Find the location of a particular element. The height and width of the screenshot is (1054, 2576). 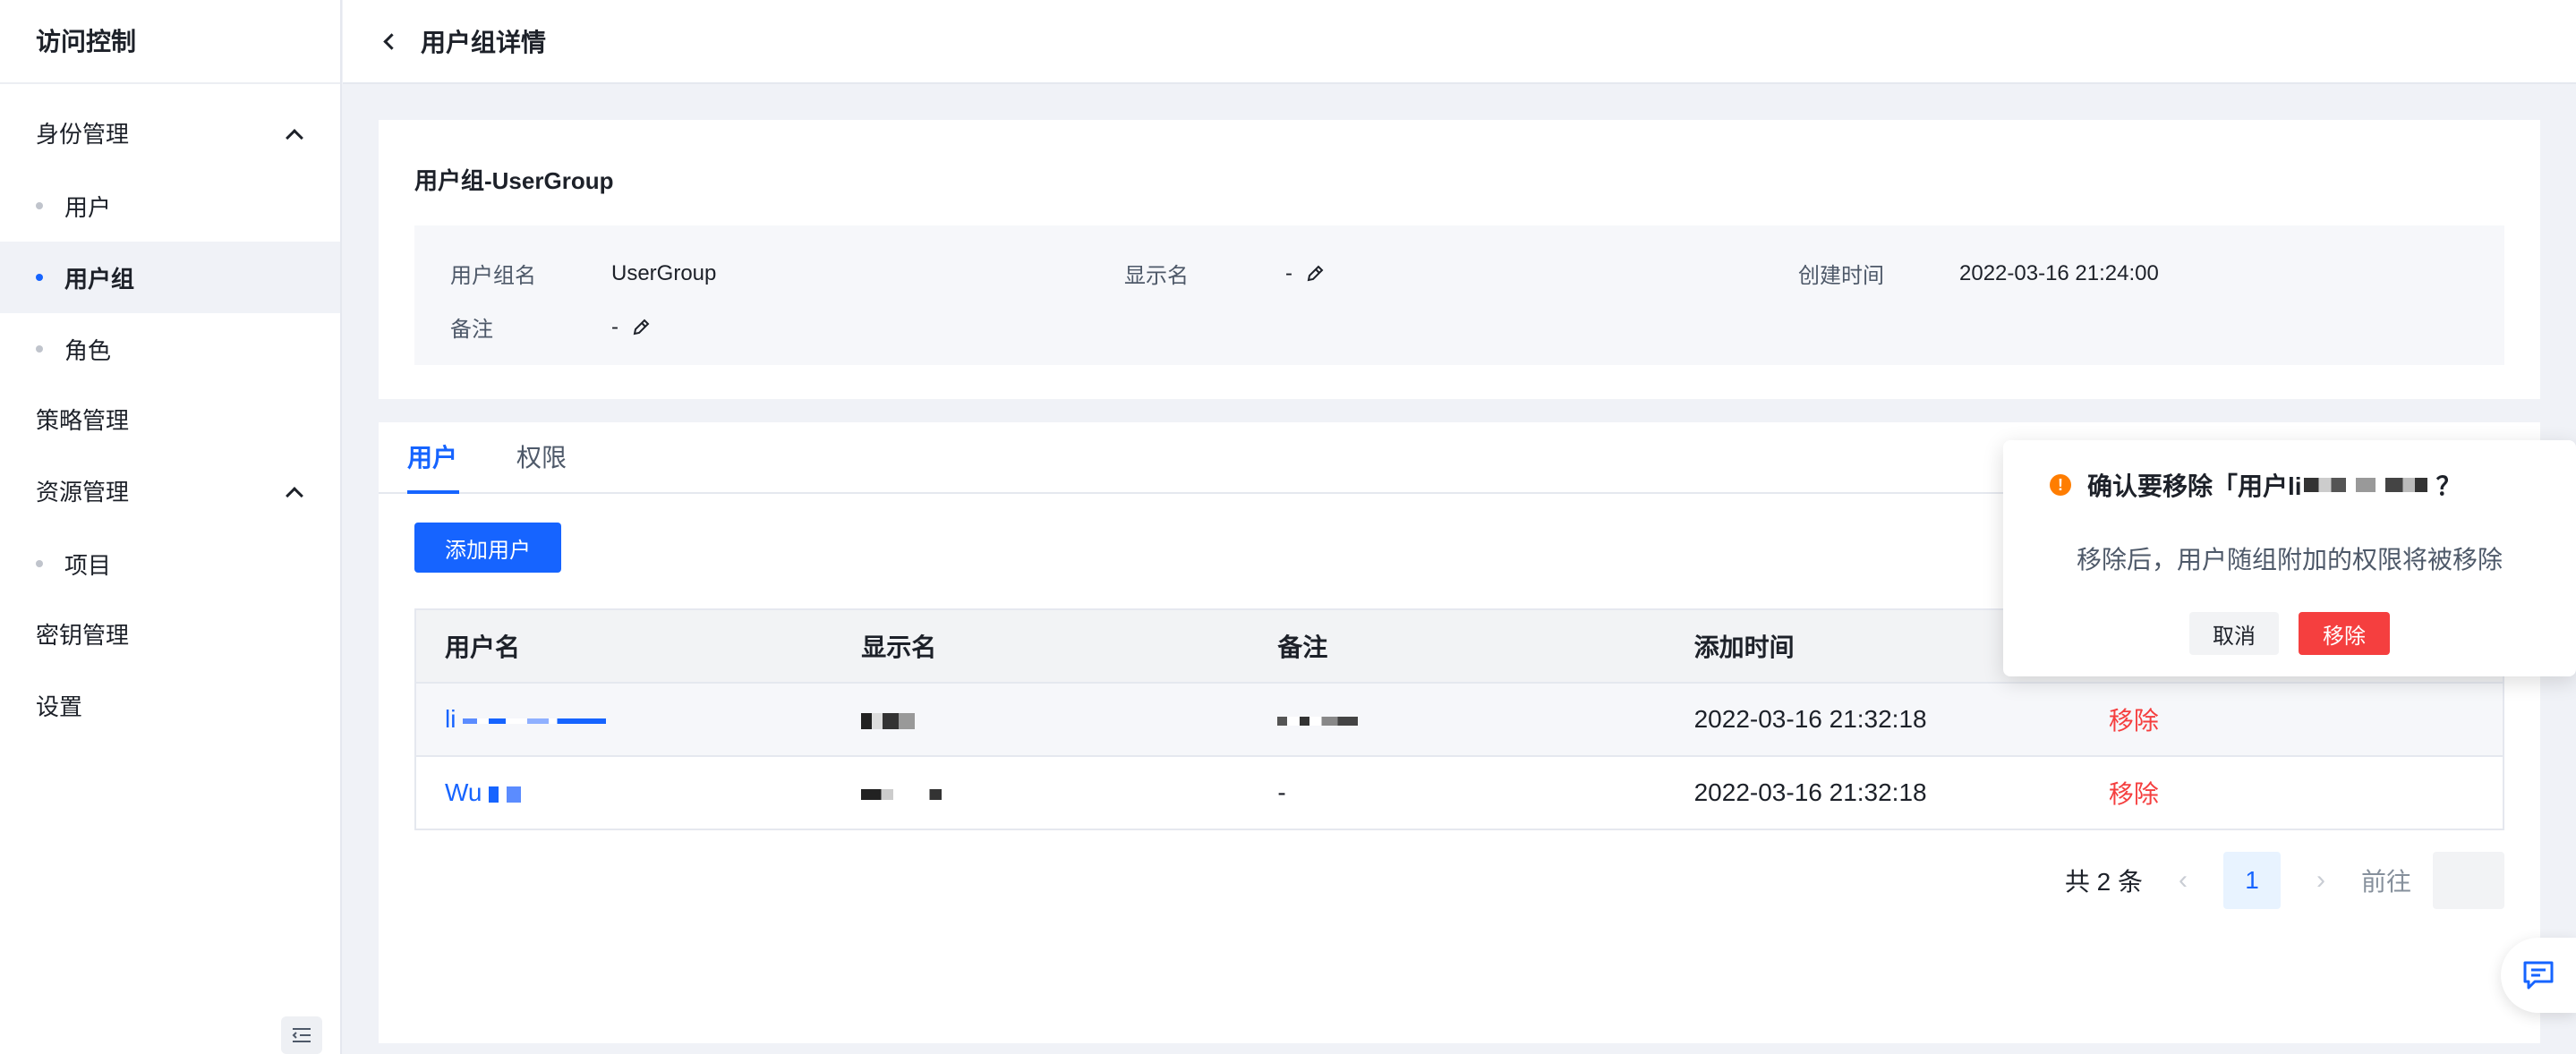

table-row: li 2022-03-16 21:32:18 移除 is located at coordinates (1459, 718).